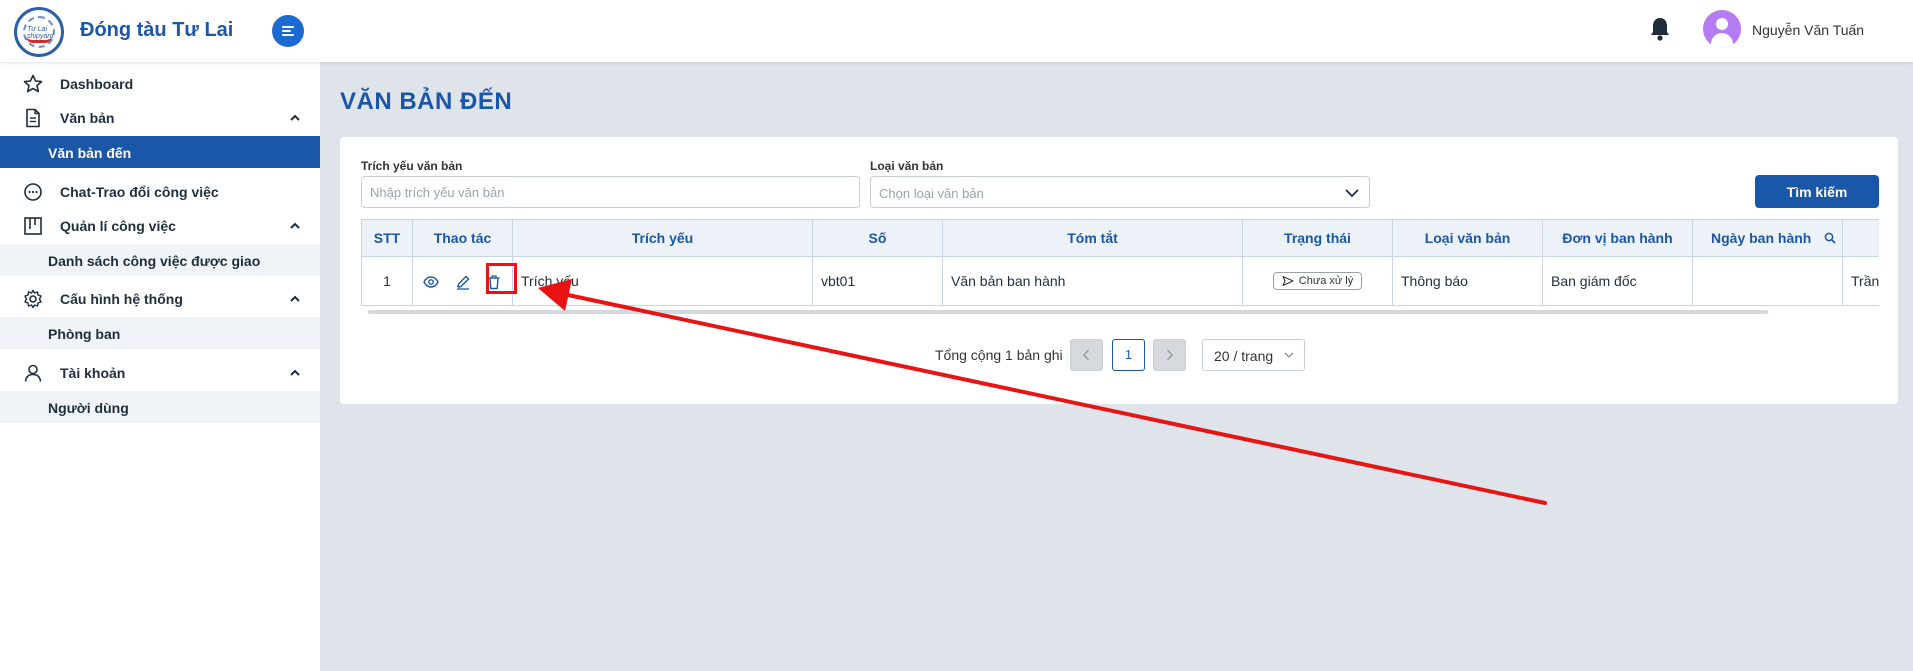  What do you see at coordinates (84, 334) in the screenshot?
I see `sidebar-subitem-label: Phòng ban` at bounding box center [84, 334].